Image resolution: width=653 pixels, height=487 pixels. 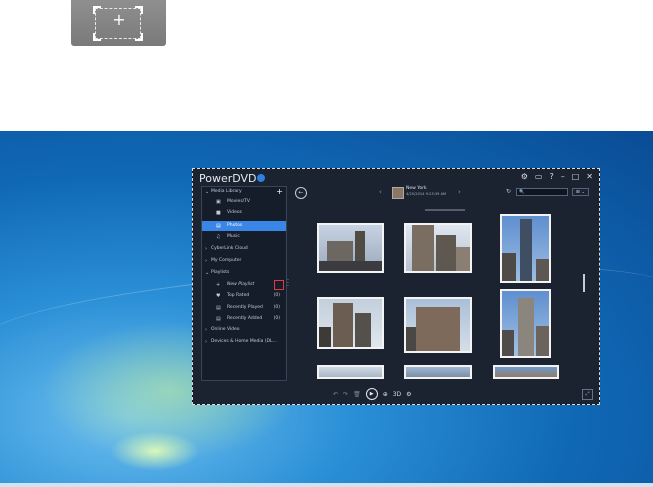 I want to click on refresh-icon: ↻, so click(x=508, y=191).